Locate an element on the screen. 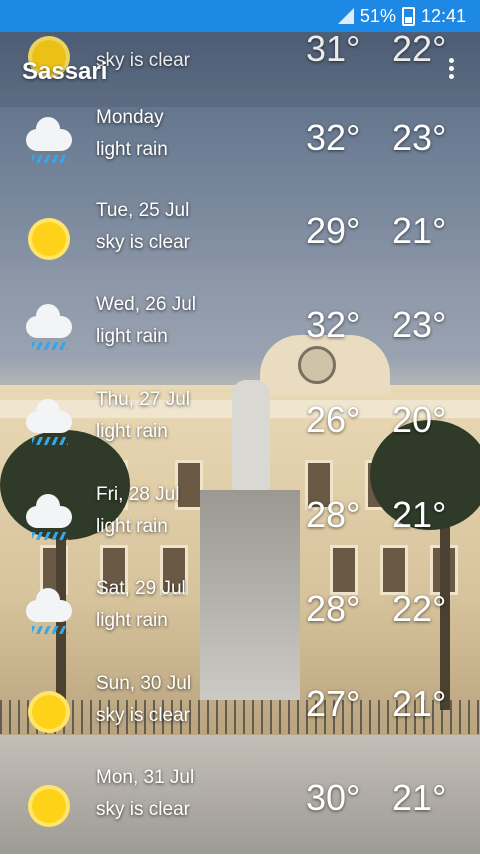 The image size is (480, 861). city-title: Sassari is located at coordinates (64, 72).